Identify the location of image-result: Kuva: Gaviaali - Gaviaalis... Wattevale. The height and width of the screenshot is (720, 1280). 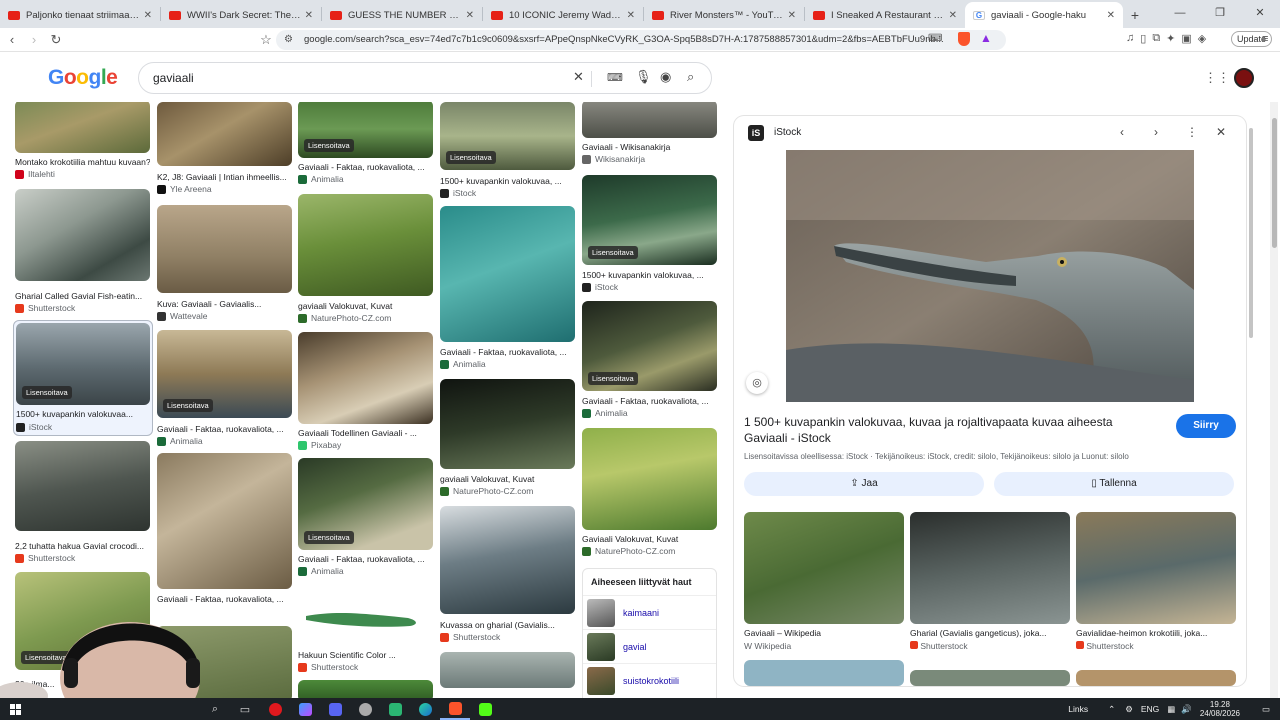
(224, 264).